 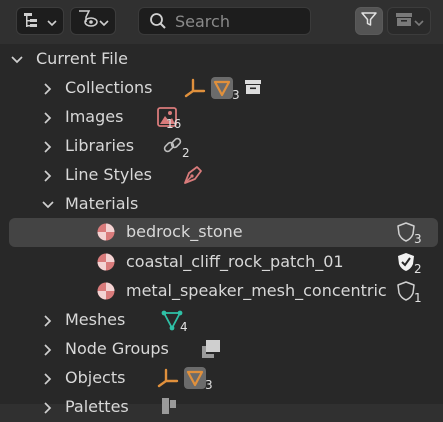 I want to click on palette-icon, so click(x=170, y=408).